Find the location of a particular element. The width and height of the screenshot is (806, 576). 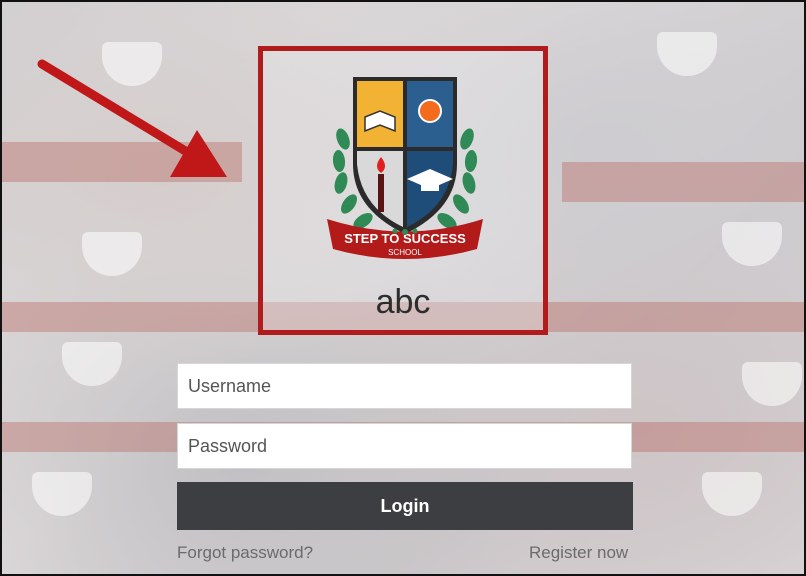

register-now-link: Register now is located at coordinates (578, 553).